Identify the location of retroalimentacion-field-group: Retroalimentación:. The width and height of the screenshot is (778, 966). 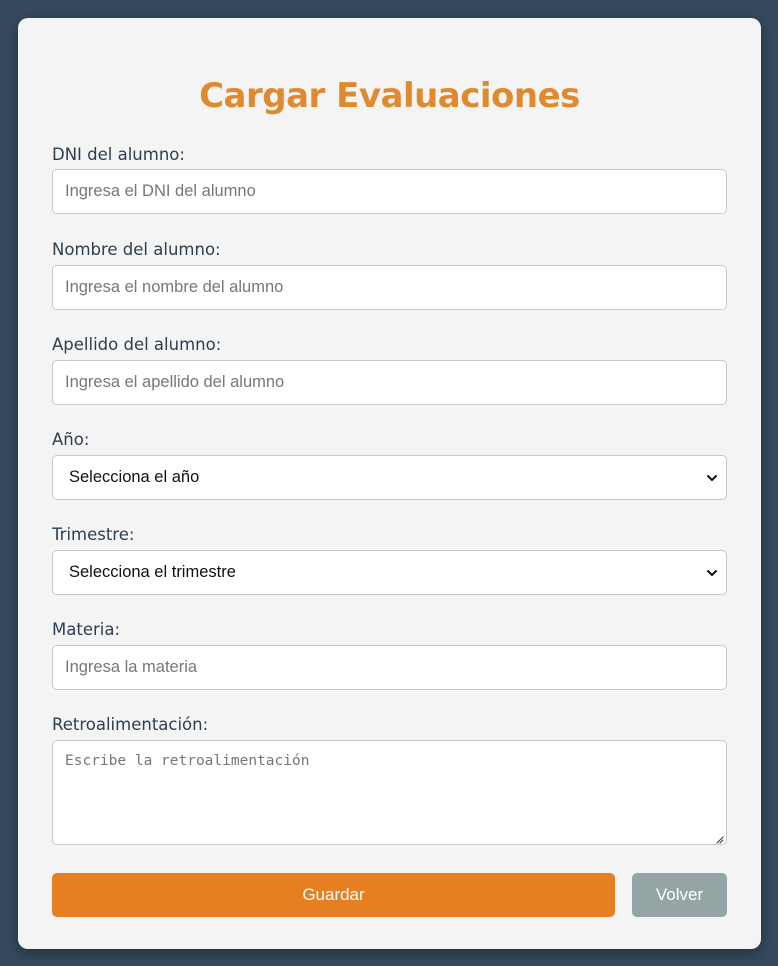
(389, 779).